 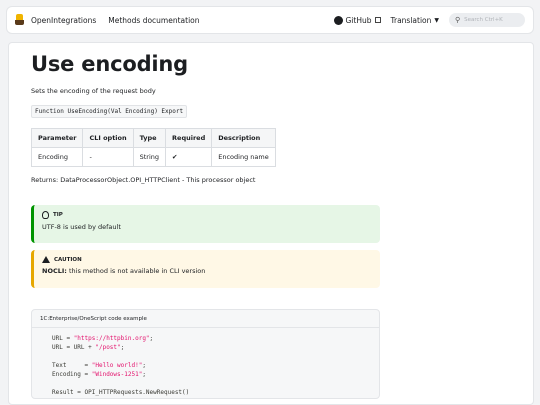 What do you see at coordinates (205, 224) in the screenshot?
I see `tip-admonition: TIP UTF-8 is used by default` at bounding box center [205, 224].